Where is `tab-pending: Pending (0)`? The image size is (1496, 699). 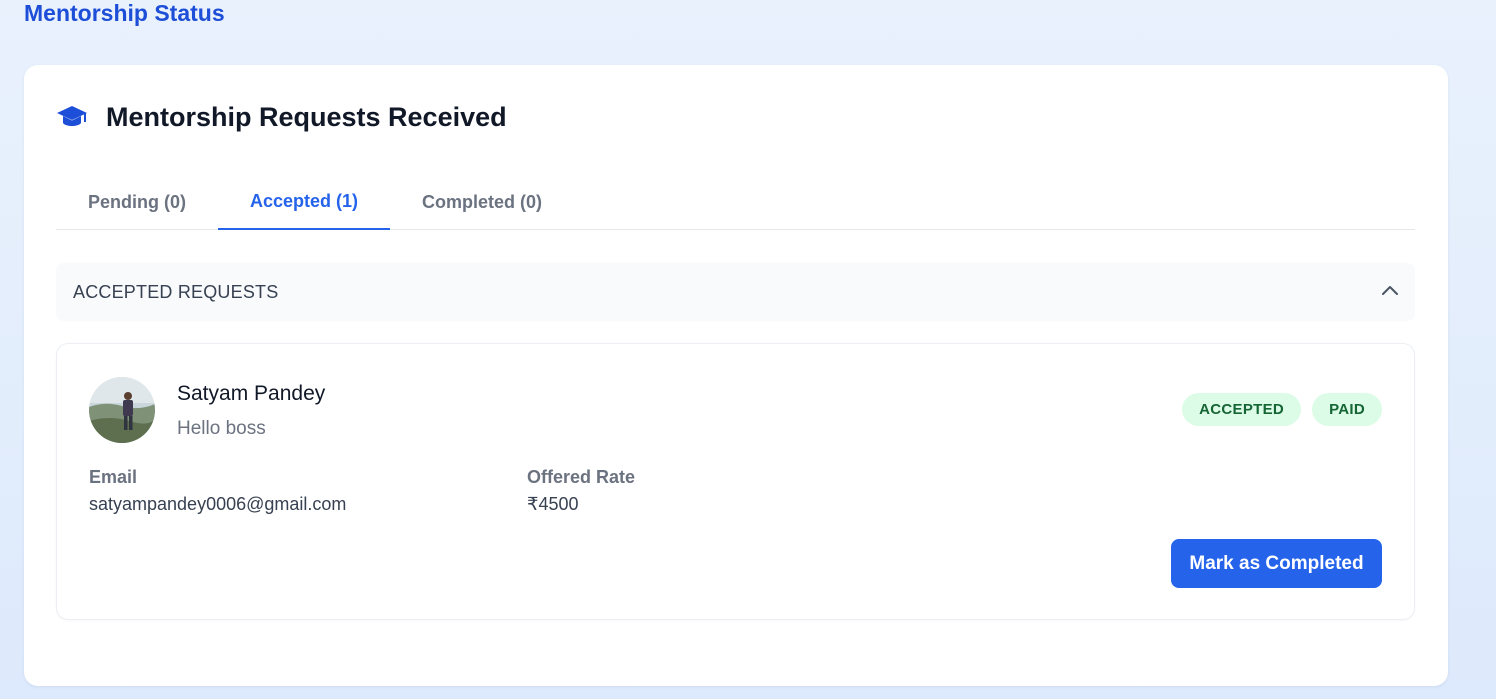
tab-pending: Pending (0) is located at coordinates (137, 202).